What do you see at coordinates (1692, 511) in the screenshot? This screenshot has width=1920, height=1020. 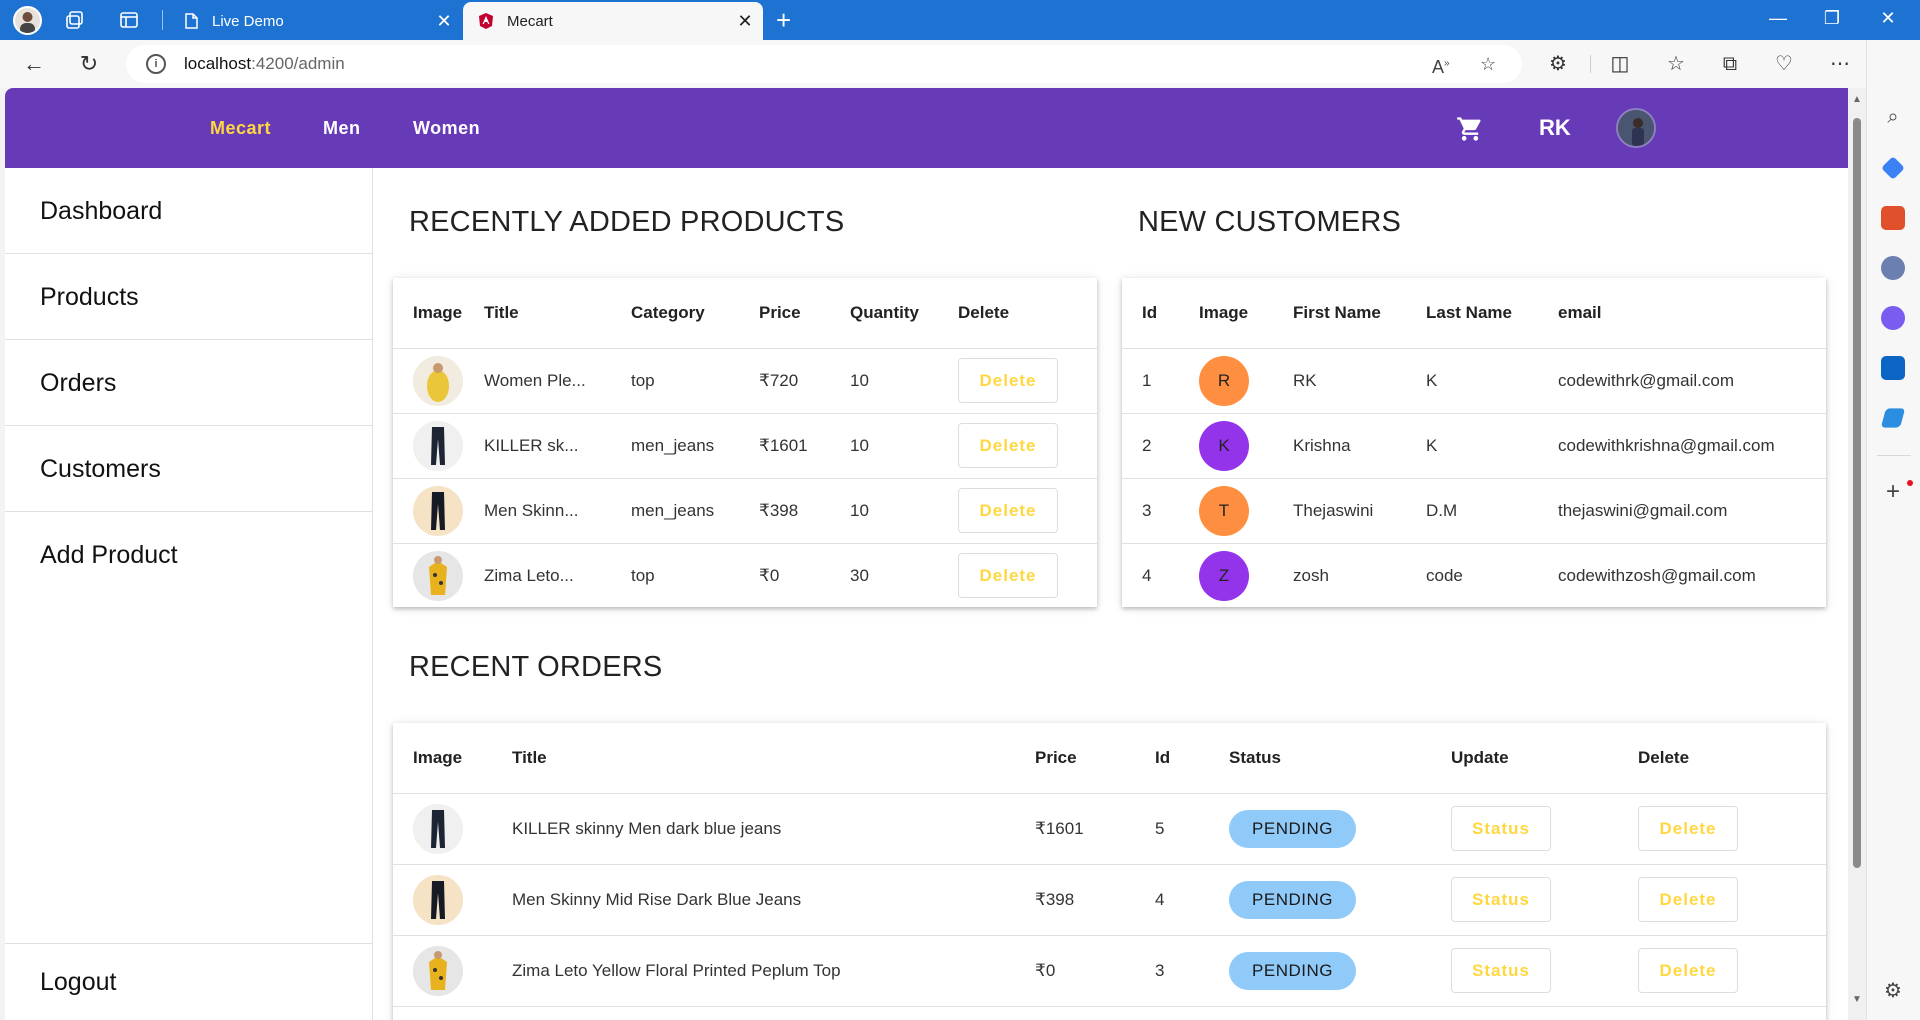 I see `customer-email: thejaswini@gmail.com` at bounding box center [1692, 511].